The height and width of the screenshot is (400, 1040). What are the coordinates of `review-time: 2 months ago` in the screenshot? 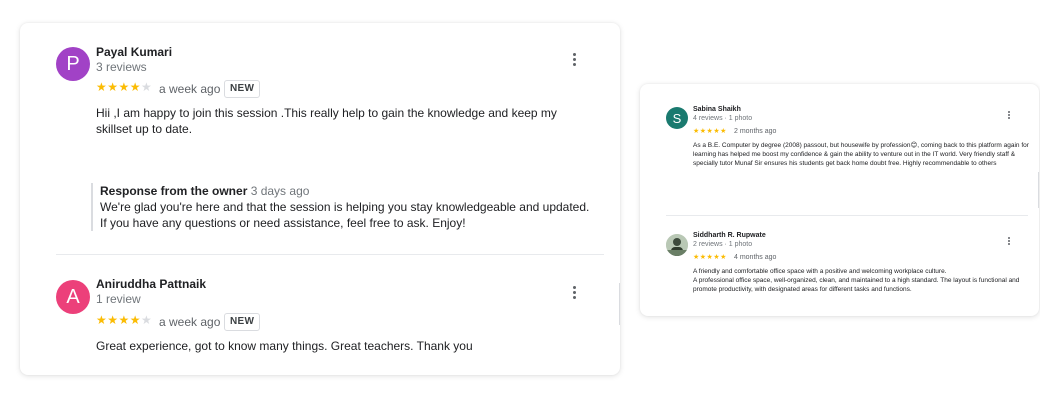 It's located at (755, 131).